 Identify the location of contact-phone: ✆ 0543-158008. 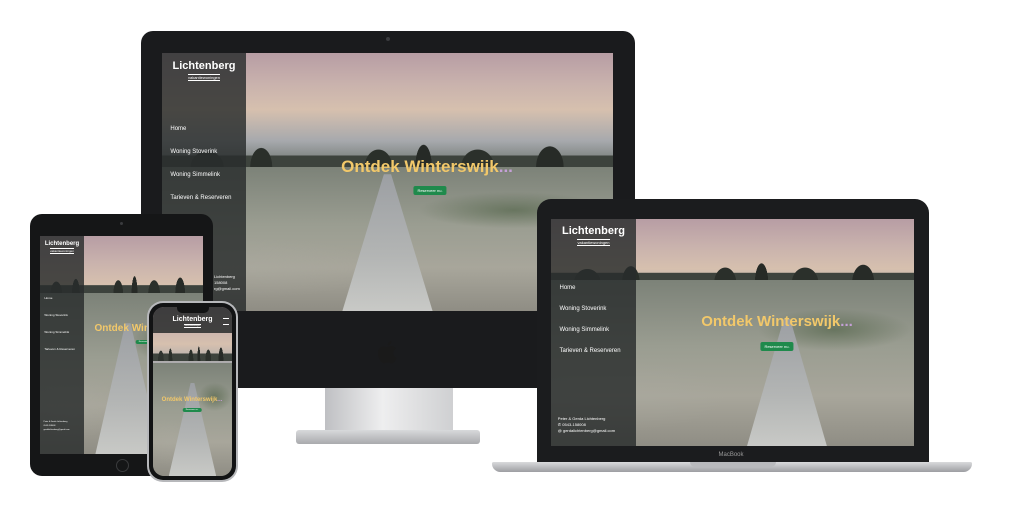
(571, 424).